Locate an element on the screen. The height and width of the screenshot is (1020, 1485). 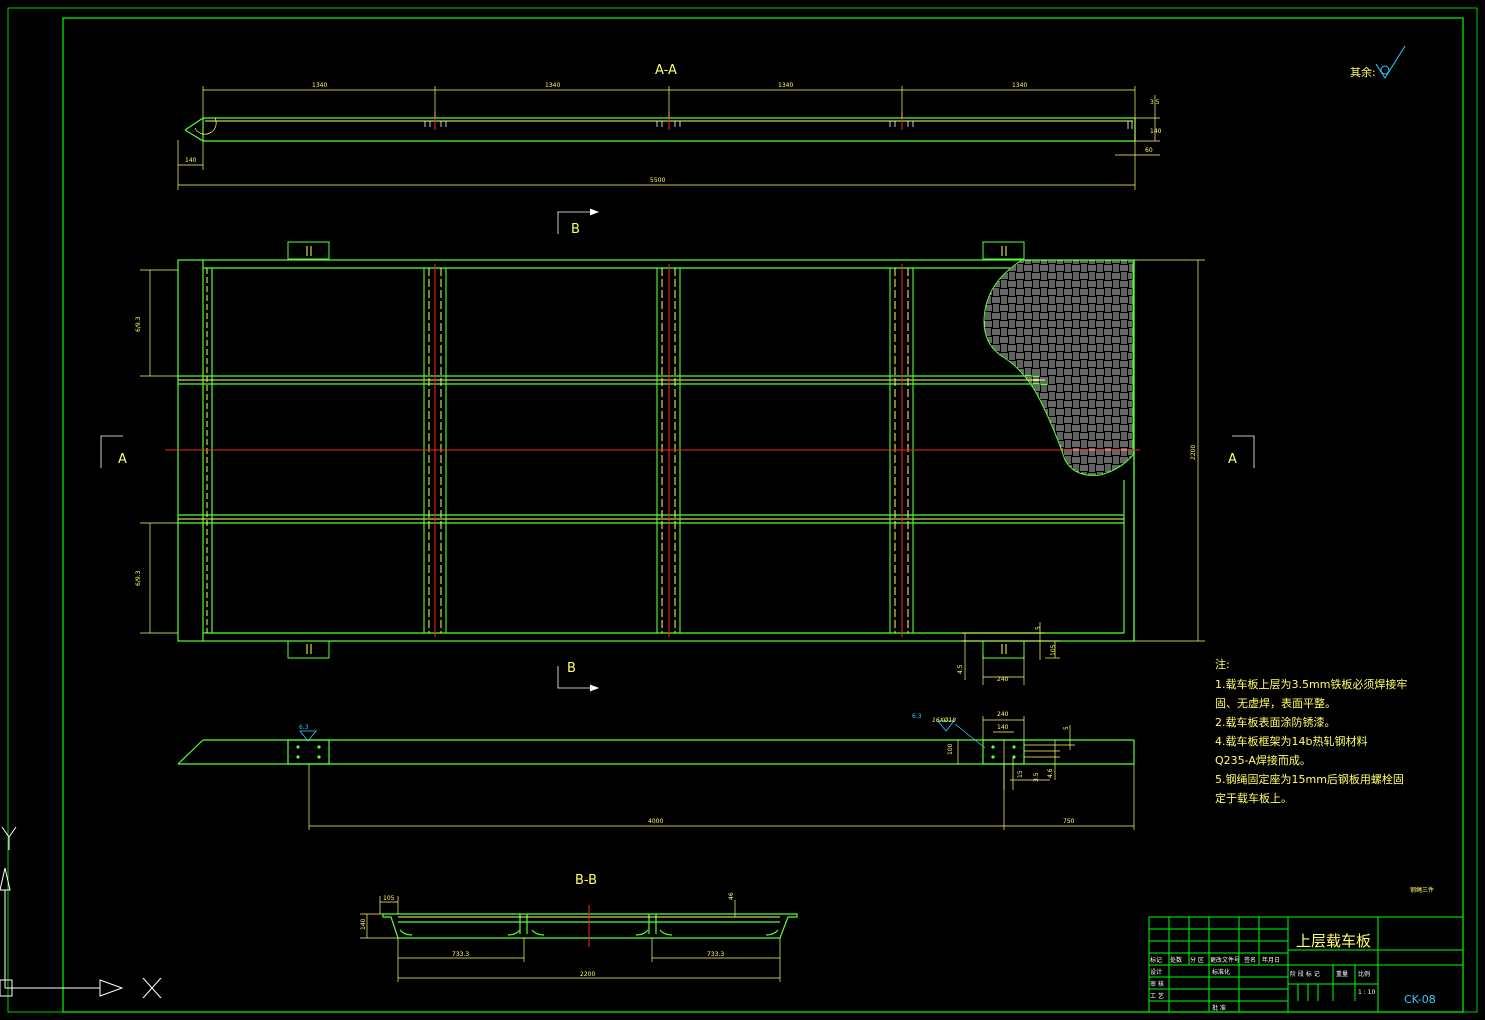
tb-cell-approve: 批 准 is located at coordinates (1219, 1008).